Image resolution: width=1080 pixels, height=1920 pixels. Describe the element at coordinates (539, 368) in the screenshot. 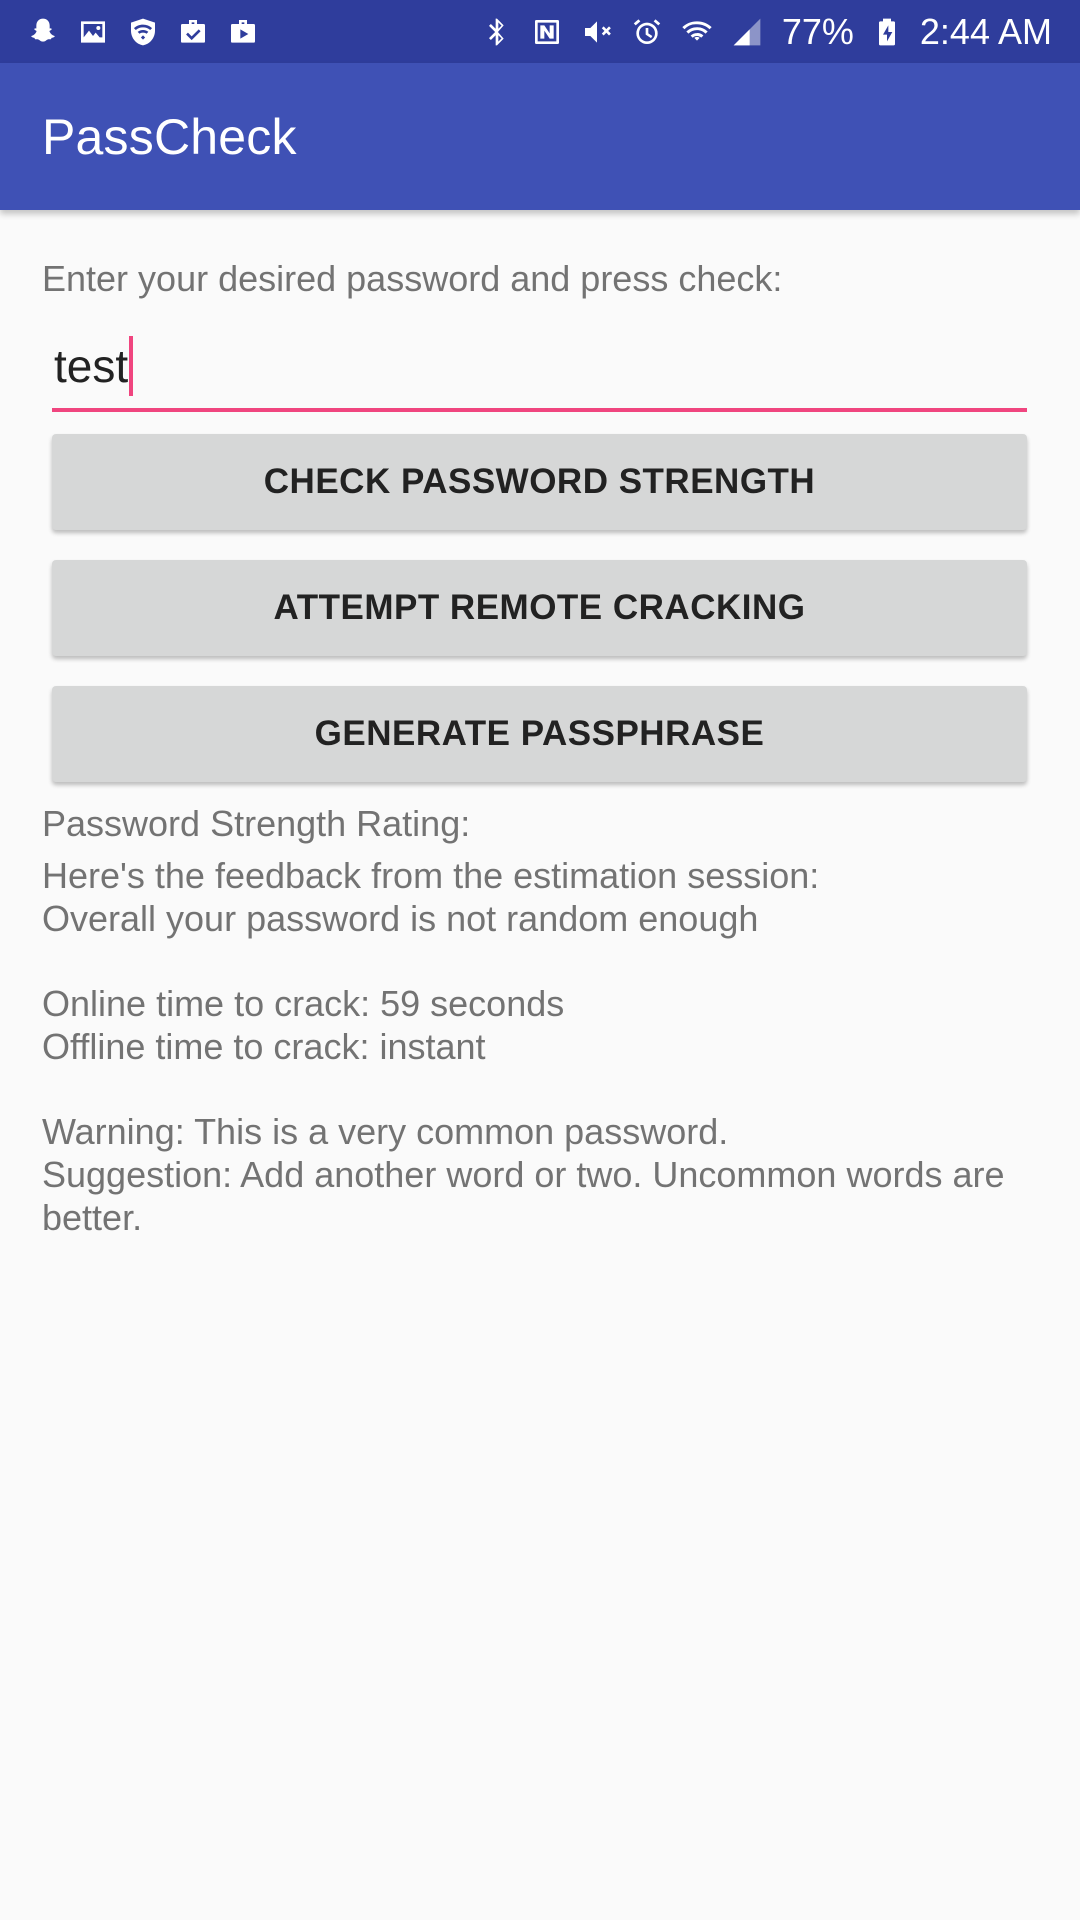

I see `password-input: test` at that location.